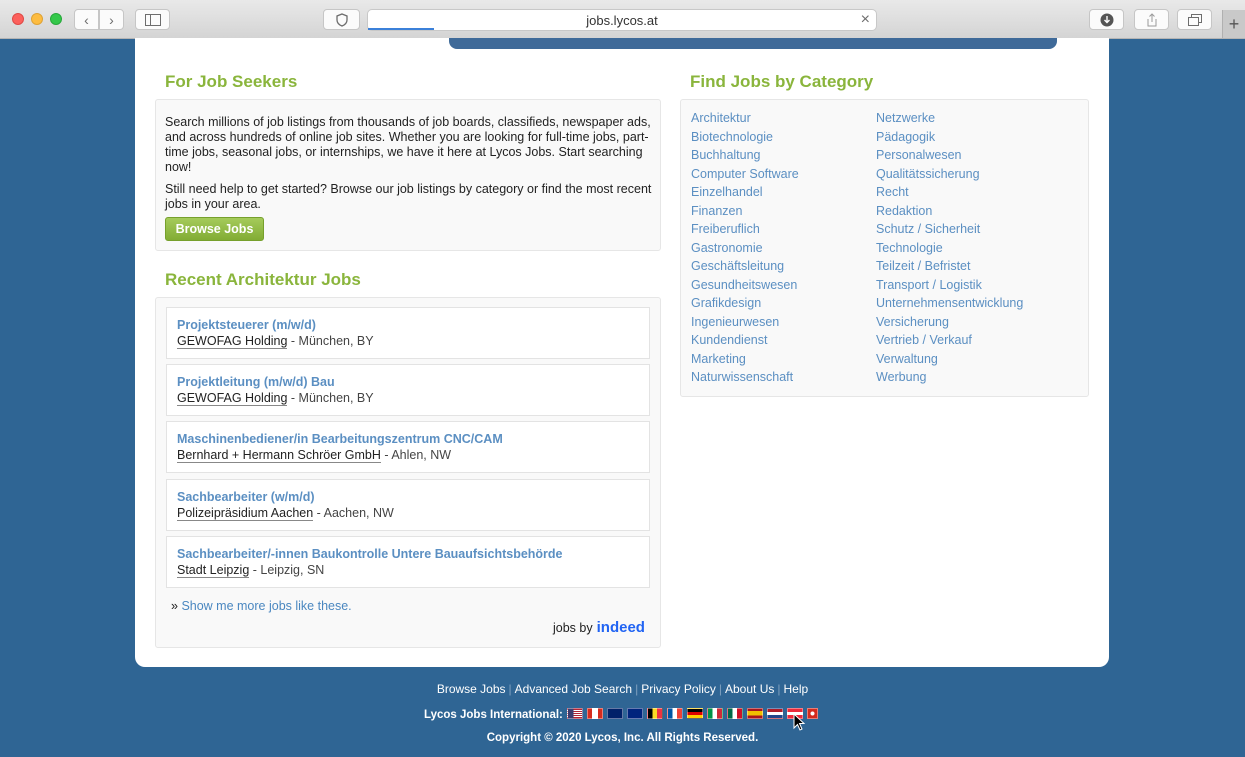 This screenshot has width=1245, height=757. Describe the element at coordinates (1194, 19) in the screenshot. I see `tabs-overview-button` at that location.